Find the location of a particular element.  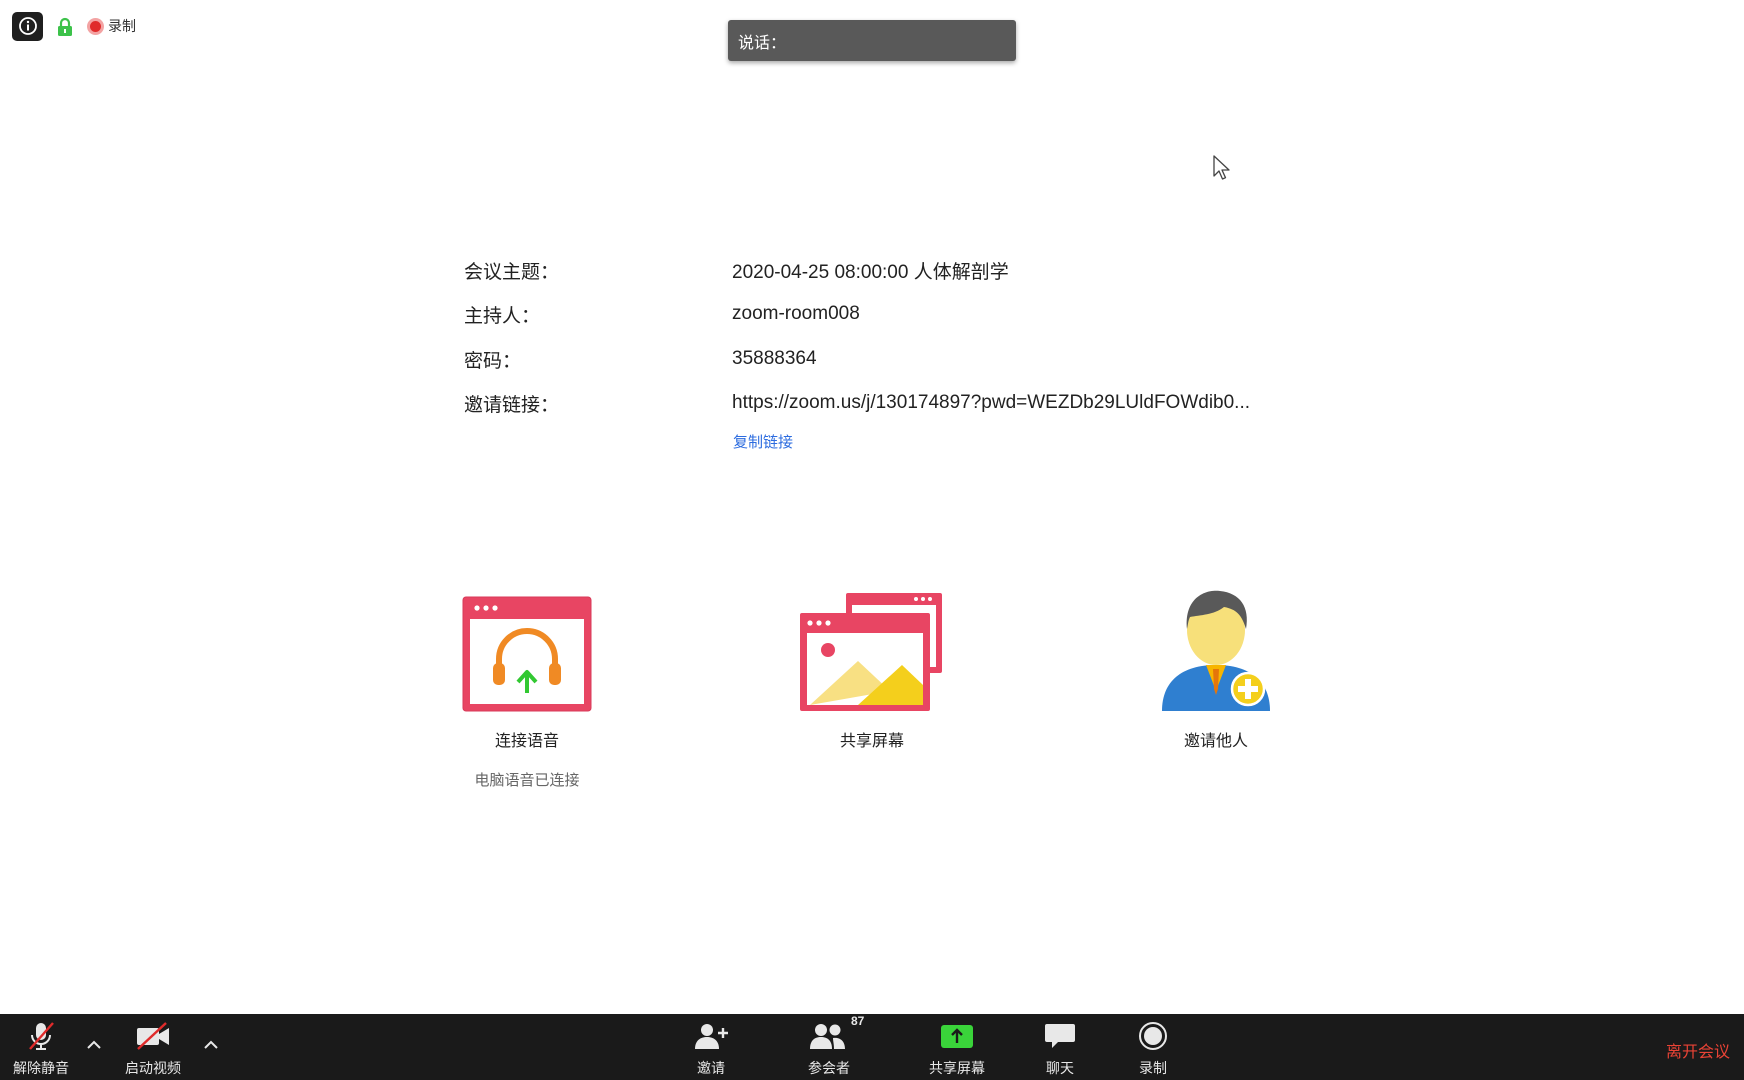

record-button: 录制 is located at coordinates (1153, 1047).